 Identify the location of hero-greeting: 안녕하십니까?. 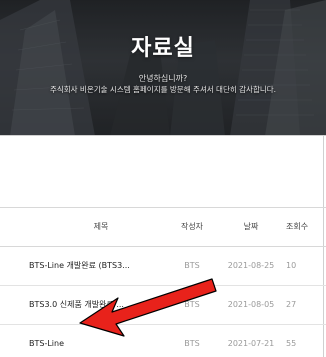
(163, 78).